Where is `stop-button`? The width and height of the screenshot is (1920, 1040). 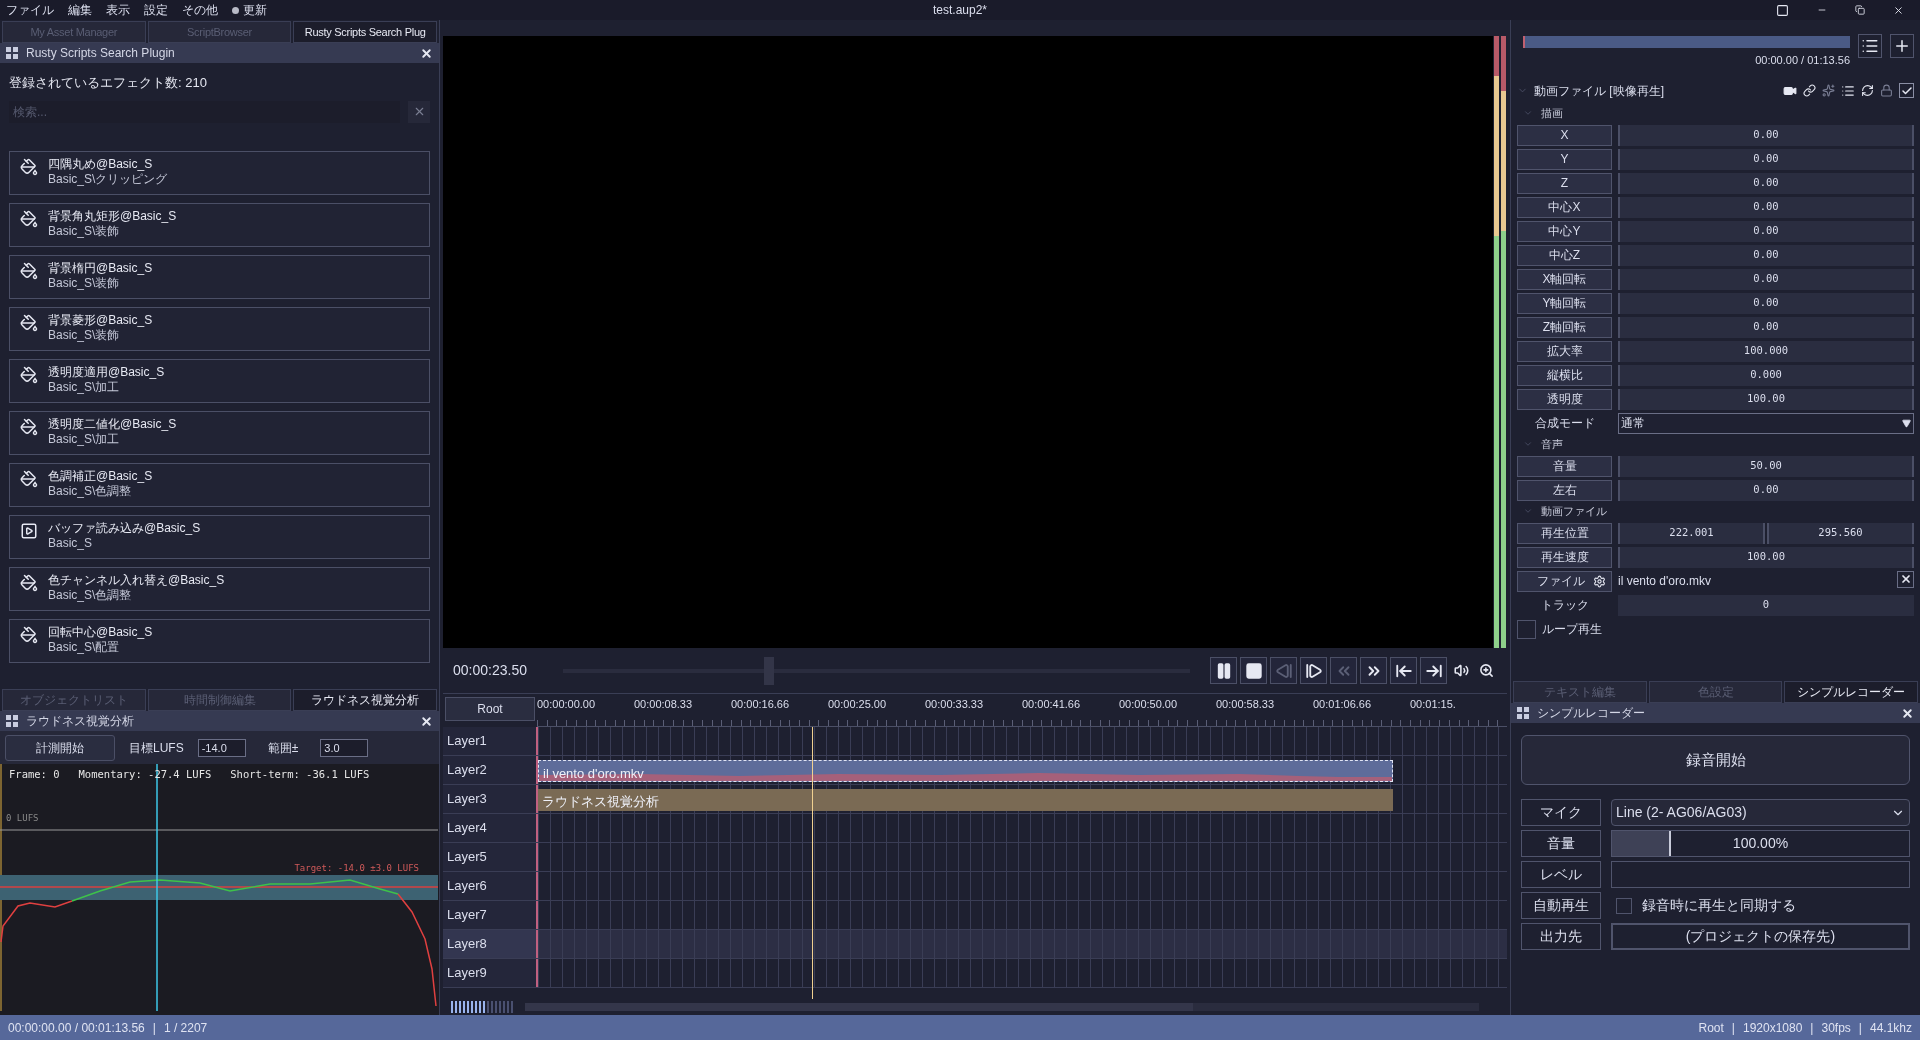 stop-button is located at coordinates (1253, 670).